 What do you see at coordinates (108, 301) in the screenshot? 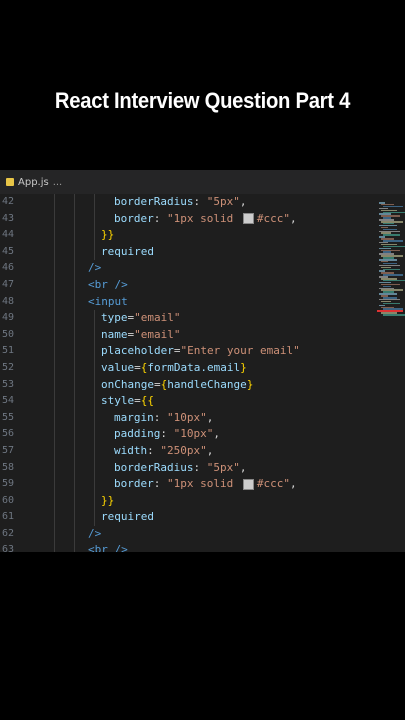
I see `code-token: <input` at bounding box center [108, 301].